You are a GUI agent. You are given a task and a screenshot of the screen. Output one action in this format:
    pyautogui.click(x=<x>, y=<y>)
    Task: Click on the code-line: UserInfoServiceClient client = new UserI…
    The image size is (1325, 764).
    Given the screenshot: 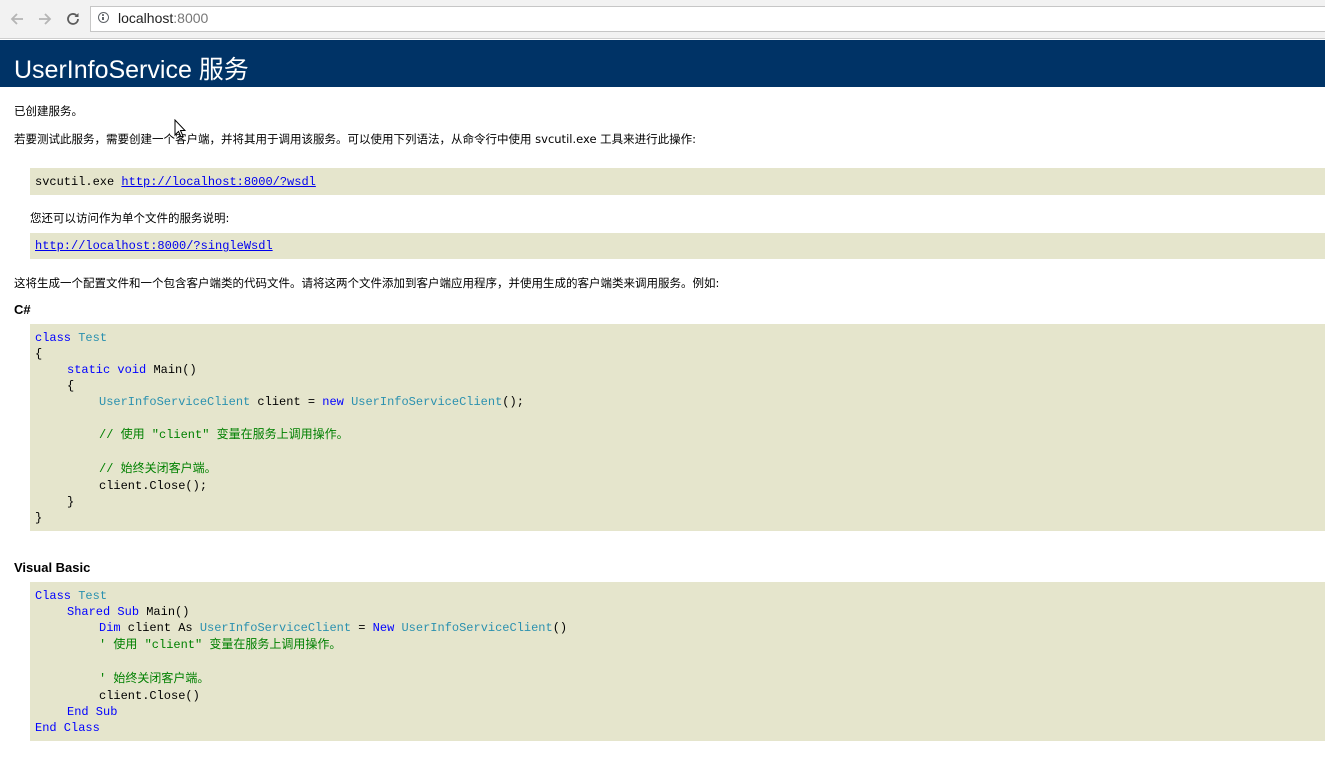 What is the action you would take?
    pyautogui.click(x=311, y=402)
    